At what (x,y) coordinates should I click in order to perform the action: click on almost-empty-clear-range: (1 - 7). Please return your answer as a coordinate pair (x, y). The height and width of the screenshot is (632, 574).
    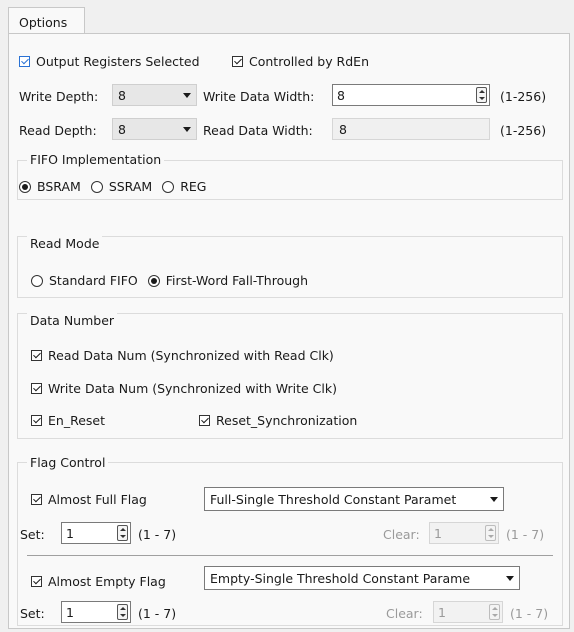
    Looking at the image, I should click on (529, 613).